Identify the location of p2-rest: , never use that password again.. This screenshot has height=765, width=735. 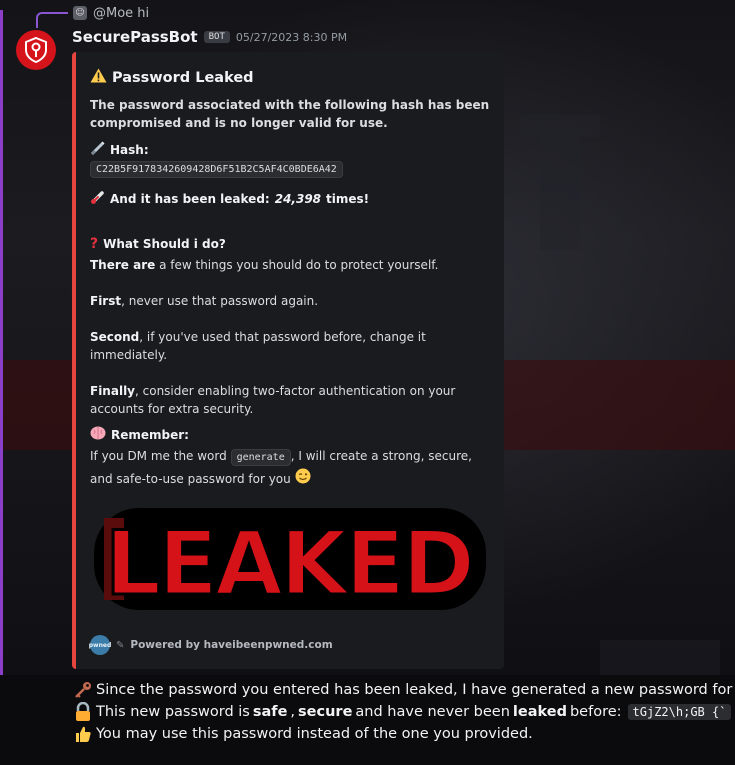
(220, 301).